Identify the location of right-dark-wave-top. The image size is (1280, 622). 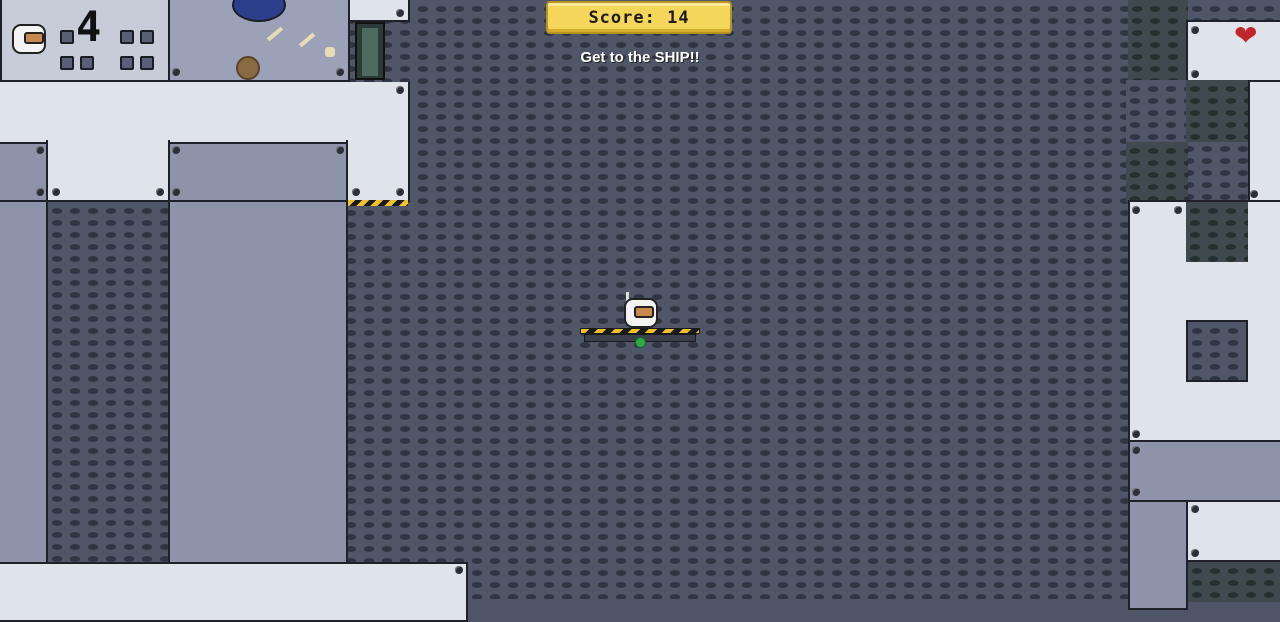
(1158, 40).